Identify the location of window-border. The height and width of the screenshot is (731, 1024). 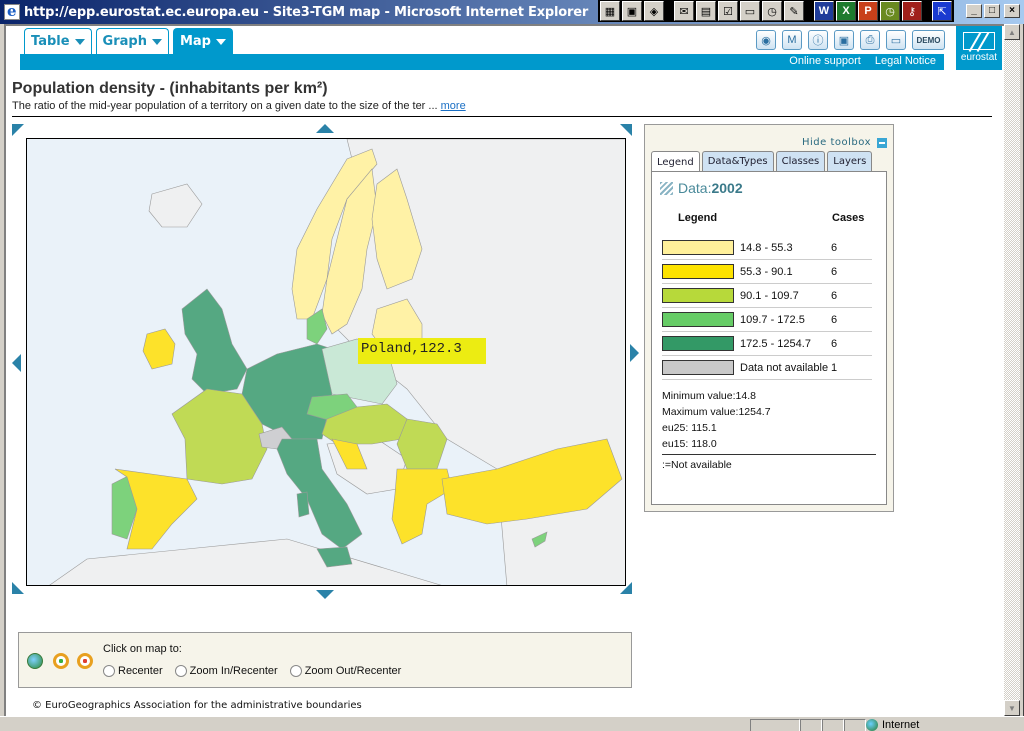
(1022, 376).